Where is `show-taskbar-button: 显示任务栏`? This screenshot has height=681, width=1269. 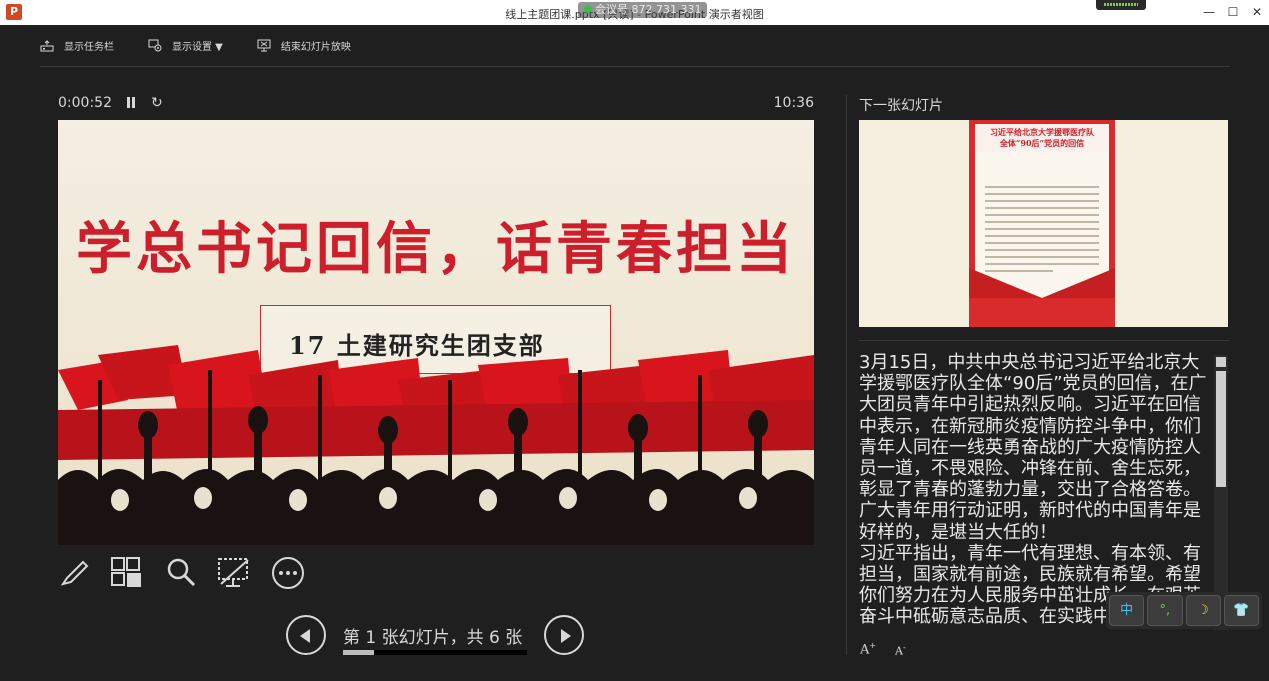 show-taskbar-button: 显示任务栏 is located at coordinates (77, 45).